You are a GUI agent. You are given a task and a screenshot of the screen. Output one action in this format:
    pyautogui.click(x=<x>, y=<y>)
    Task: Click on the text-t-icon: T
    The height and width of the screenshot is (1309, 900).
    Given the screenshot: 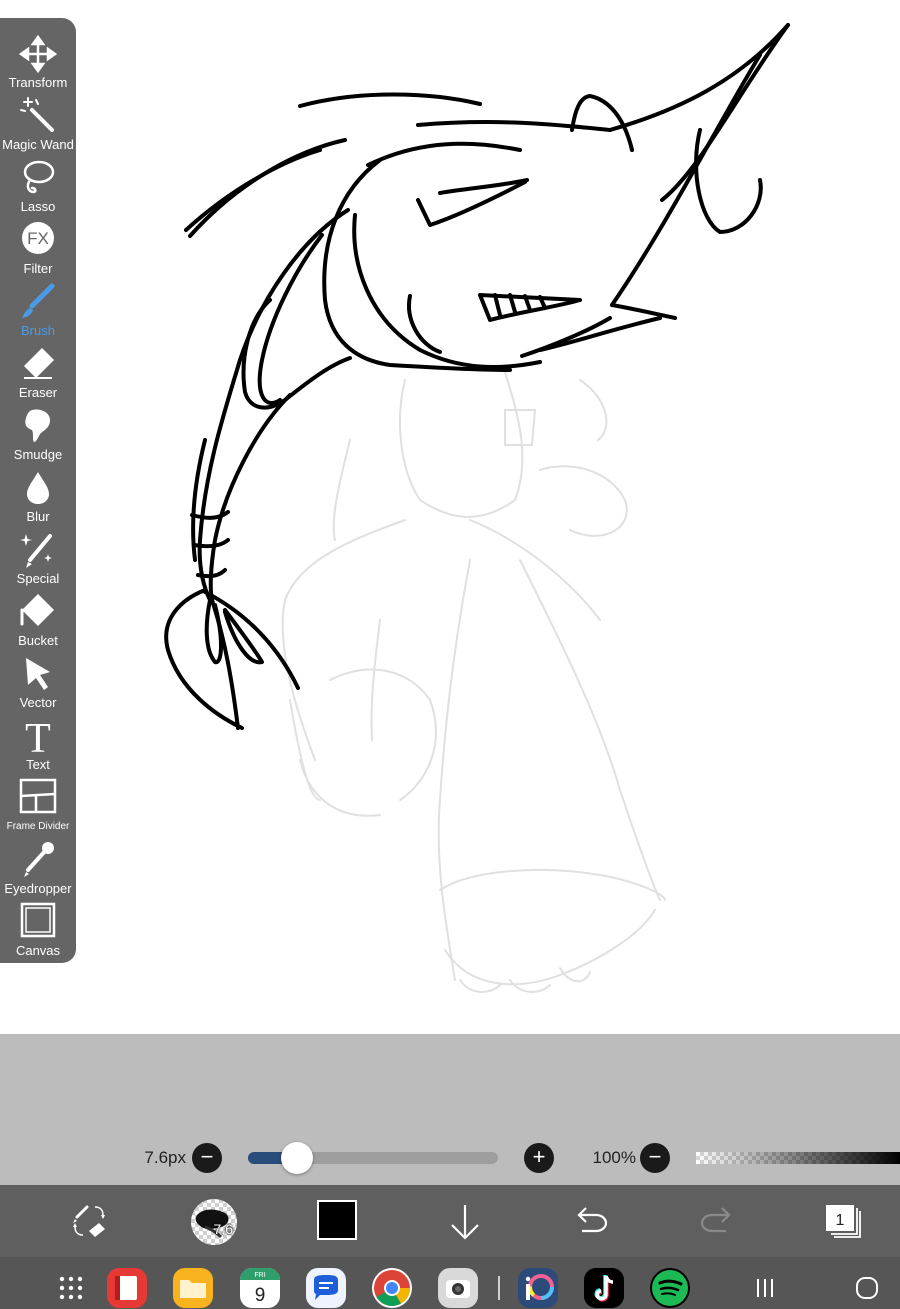 What is the action you would take?
    pyautogui.click(x=38, y=736)
    